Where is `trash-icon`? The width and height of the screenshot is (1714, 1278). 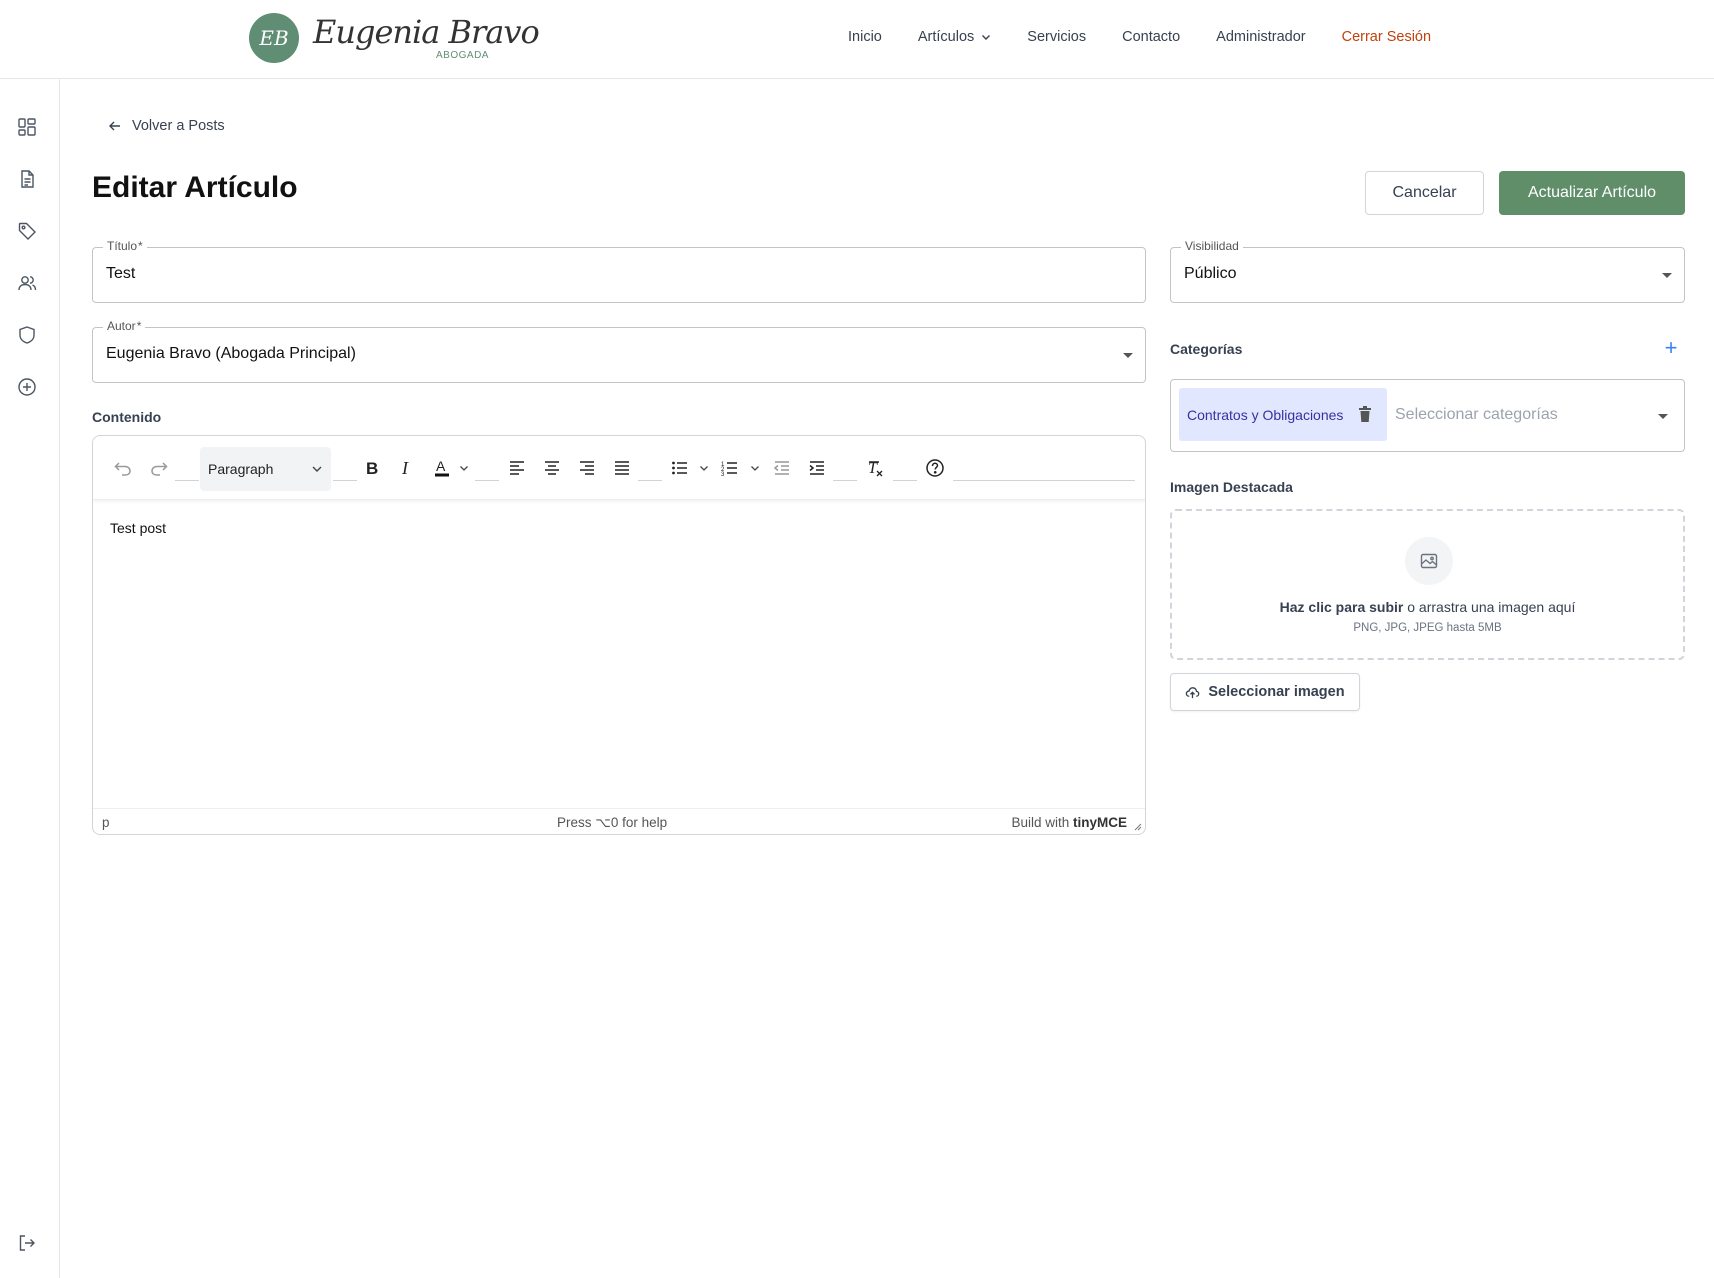
trash-icon is located at coordinates (1365, 414).